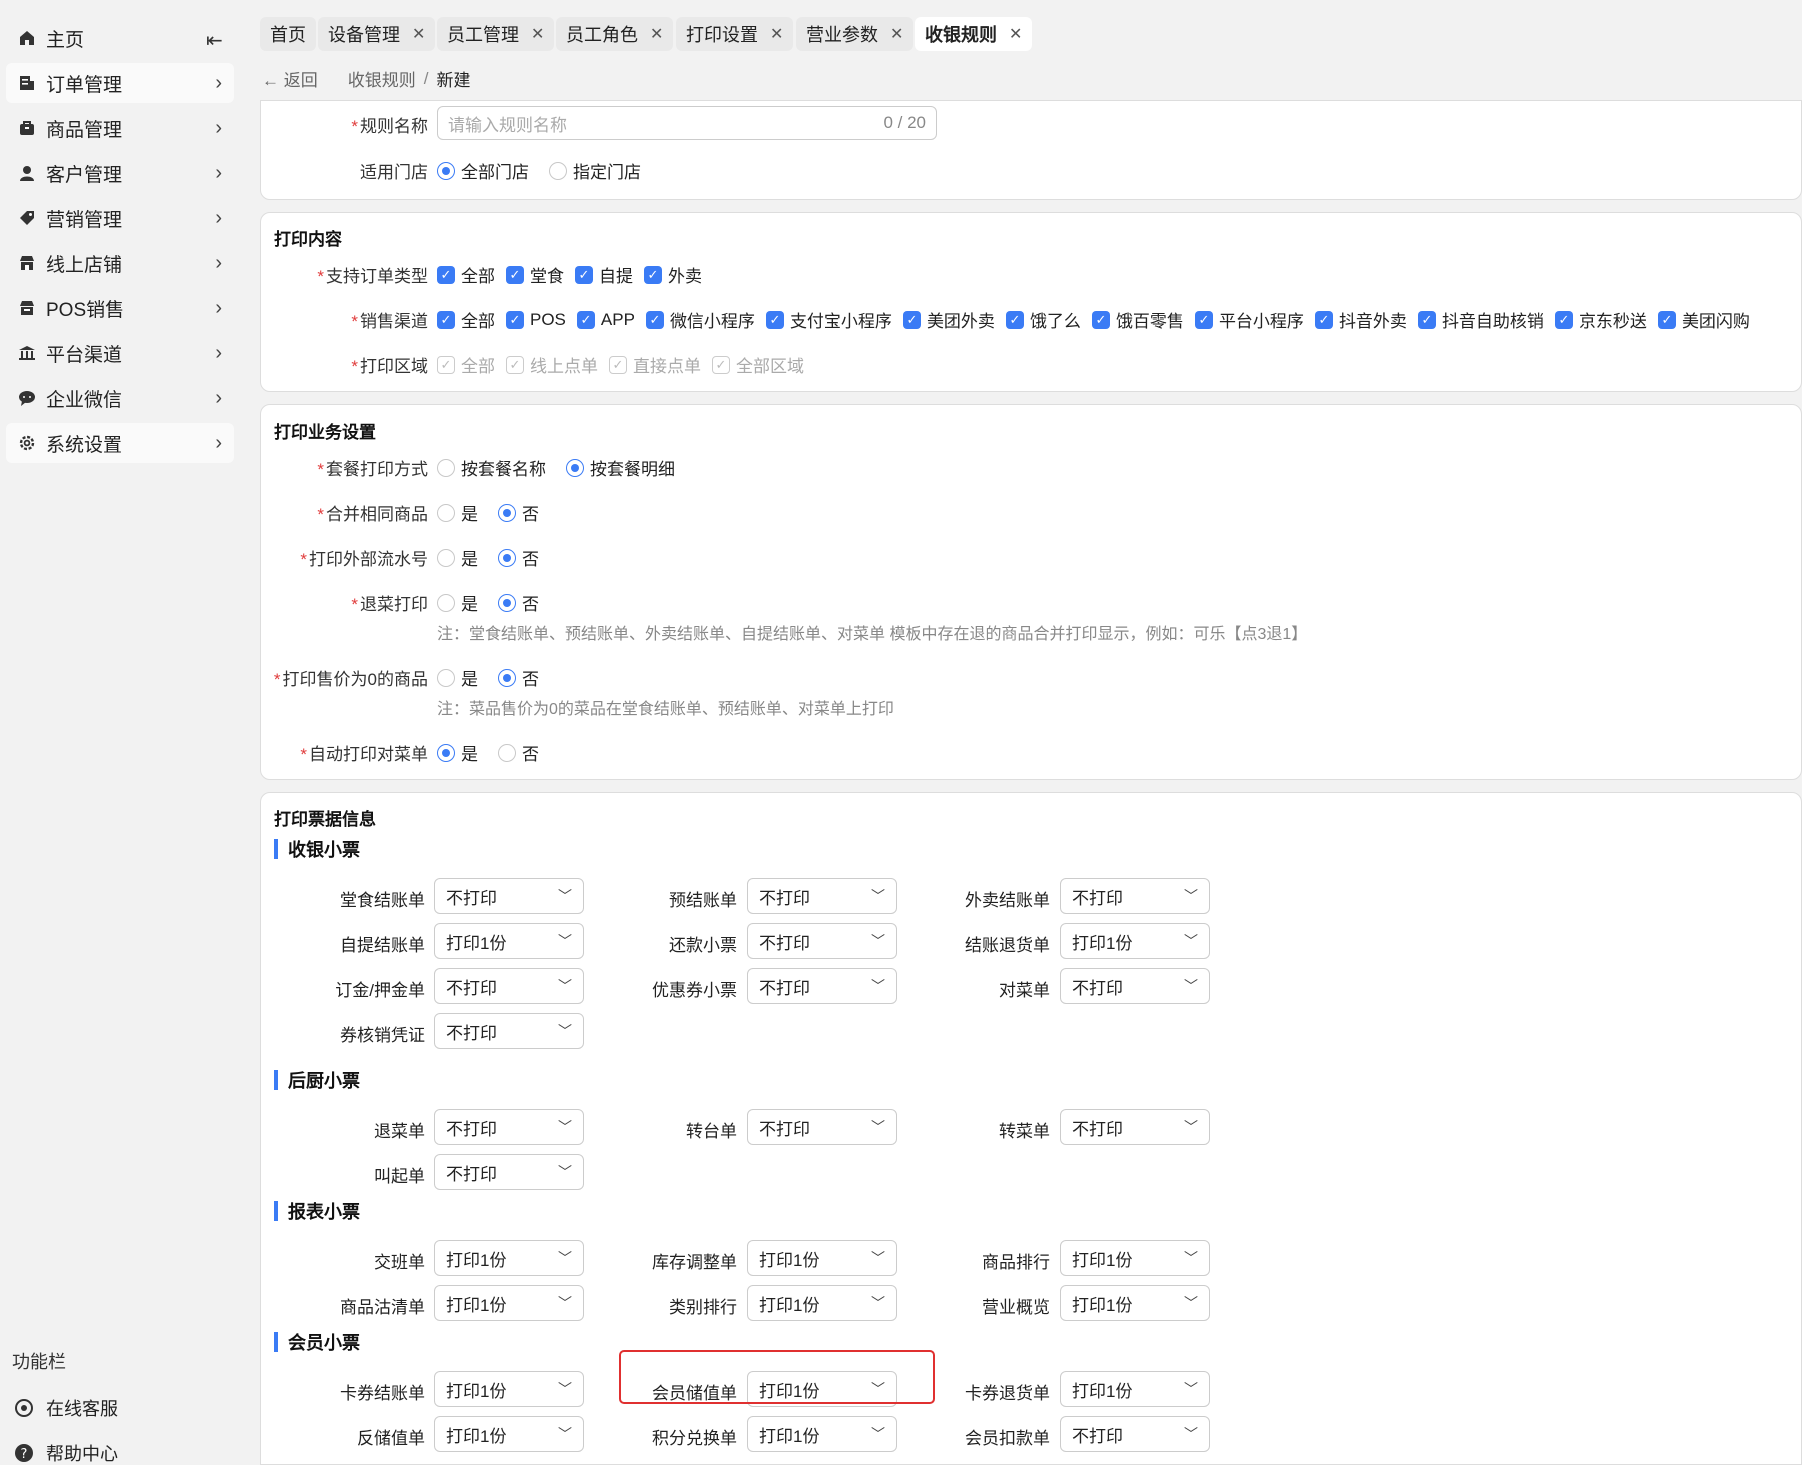 Image resolution: width=1802 pixels, height=1466 pixels. Describe the element at coordinates (673, 274) in the screenshot. I see `orderTypes-checkbox: ✓ 外卖` at that location.